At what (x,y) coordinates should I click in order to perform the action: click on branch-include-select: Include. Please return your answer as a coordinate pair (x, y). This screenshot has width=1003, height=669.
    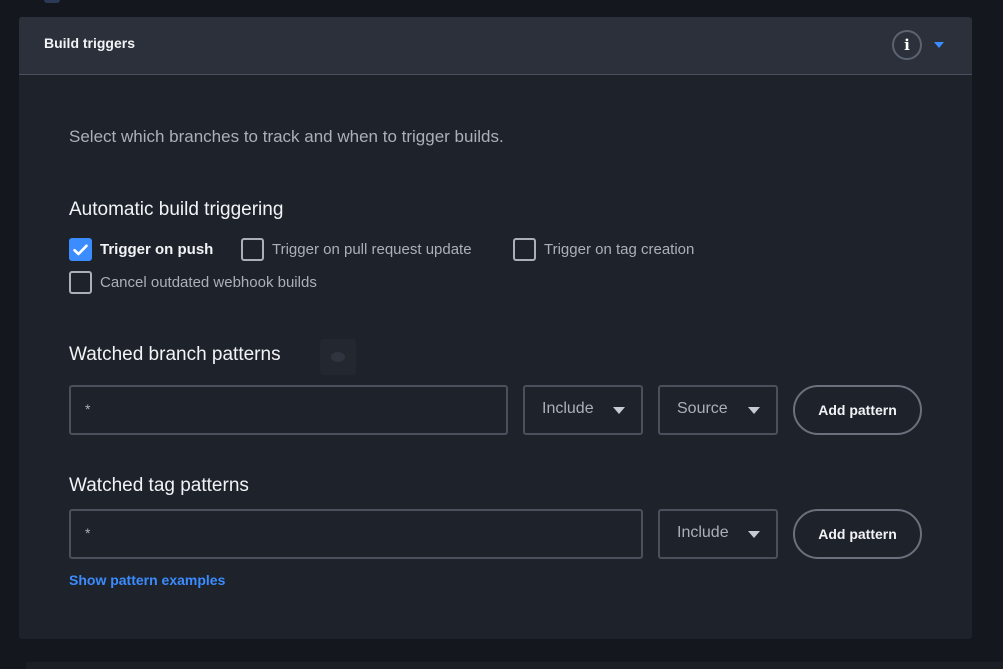
    Looking at the image, I should click on (583, 410).